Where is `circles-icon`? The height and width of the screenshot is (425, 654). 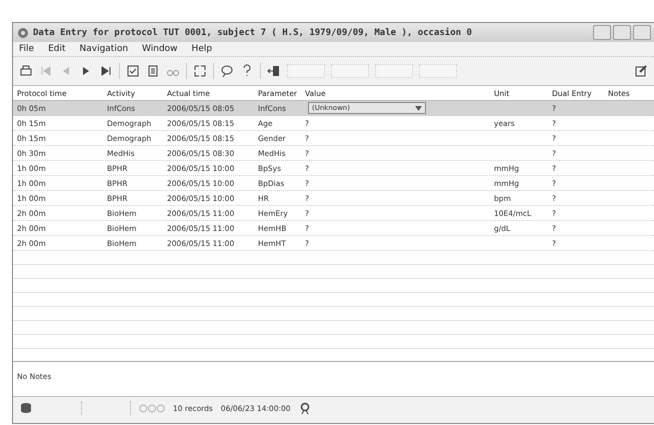
circles-icon is located at coordinates (152, 408).